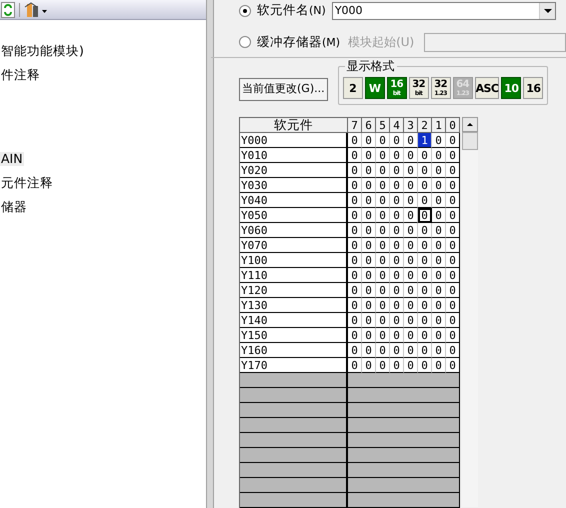 The image size is (566, 508). What do you see at coordinates (291, 10) in the screenshot?
I see `radio-label: 软元件名(N)` at bounding box center [291, 10].